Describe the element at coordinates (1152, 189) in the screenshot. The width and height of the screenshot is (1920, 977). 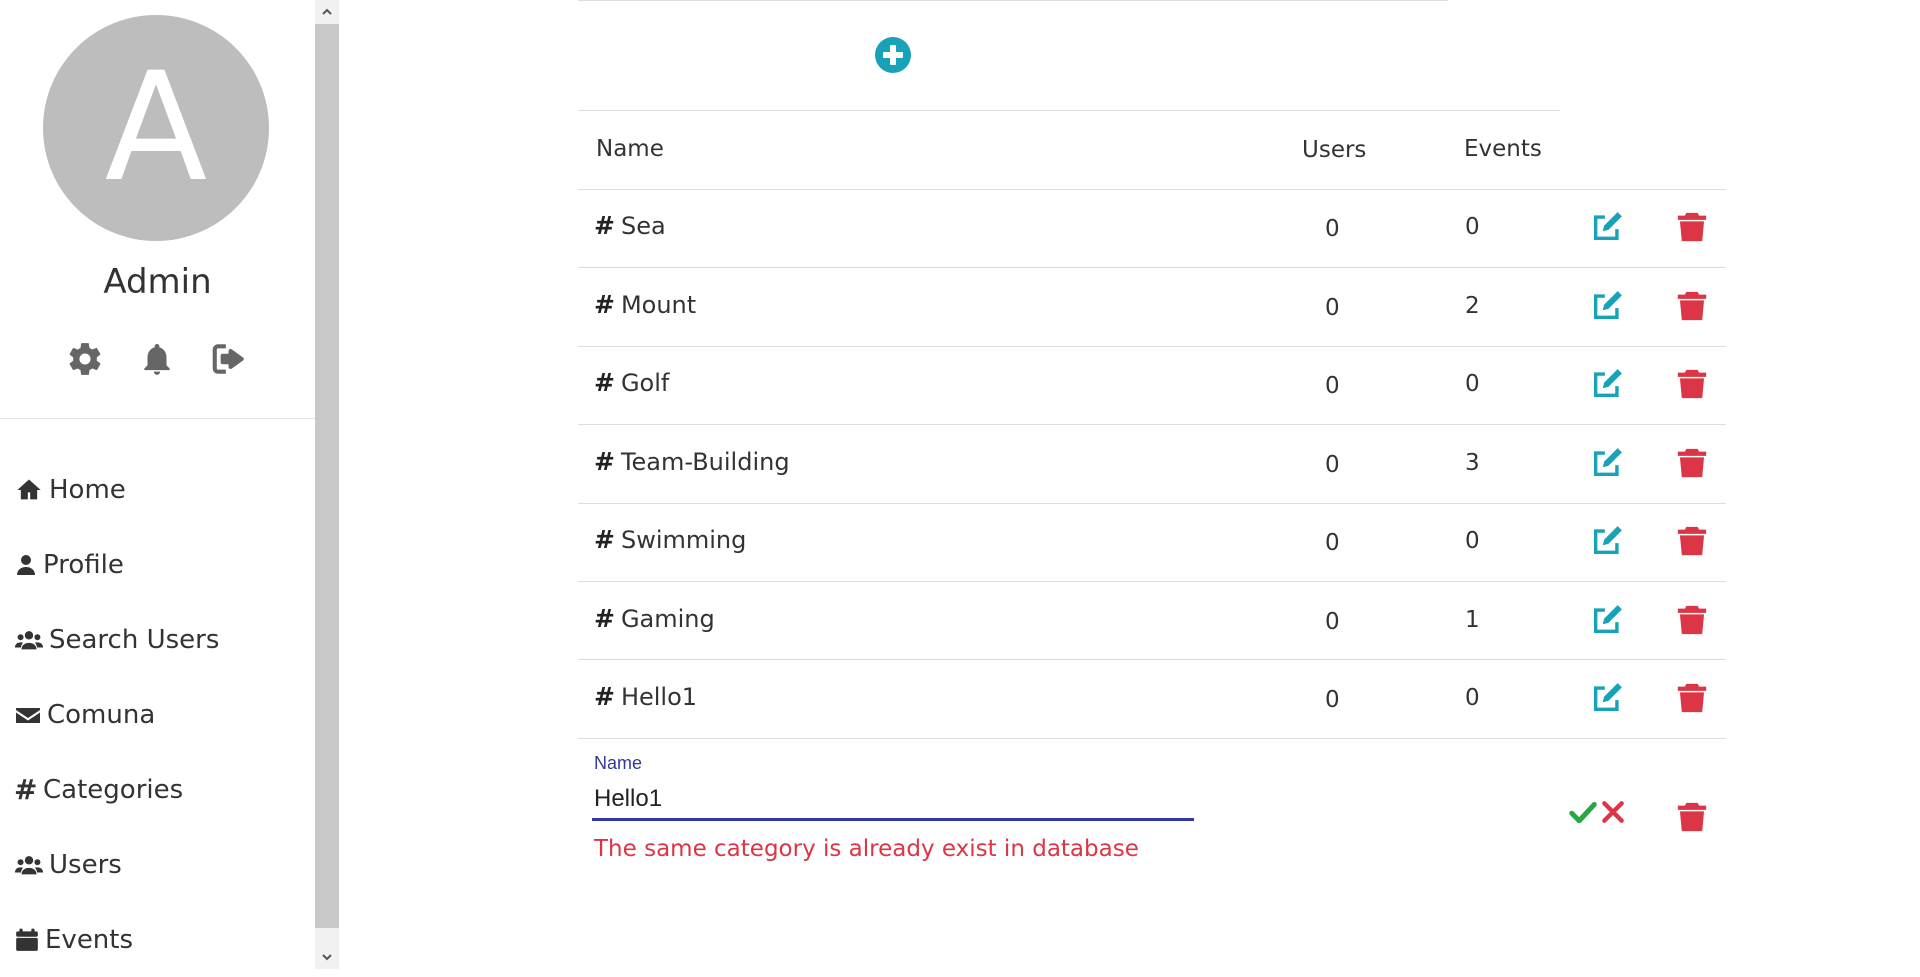
I see `header-bottom-border` at that location.